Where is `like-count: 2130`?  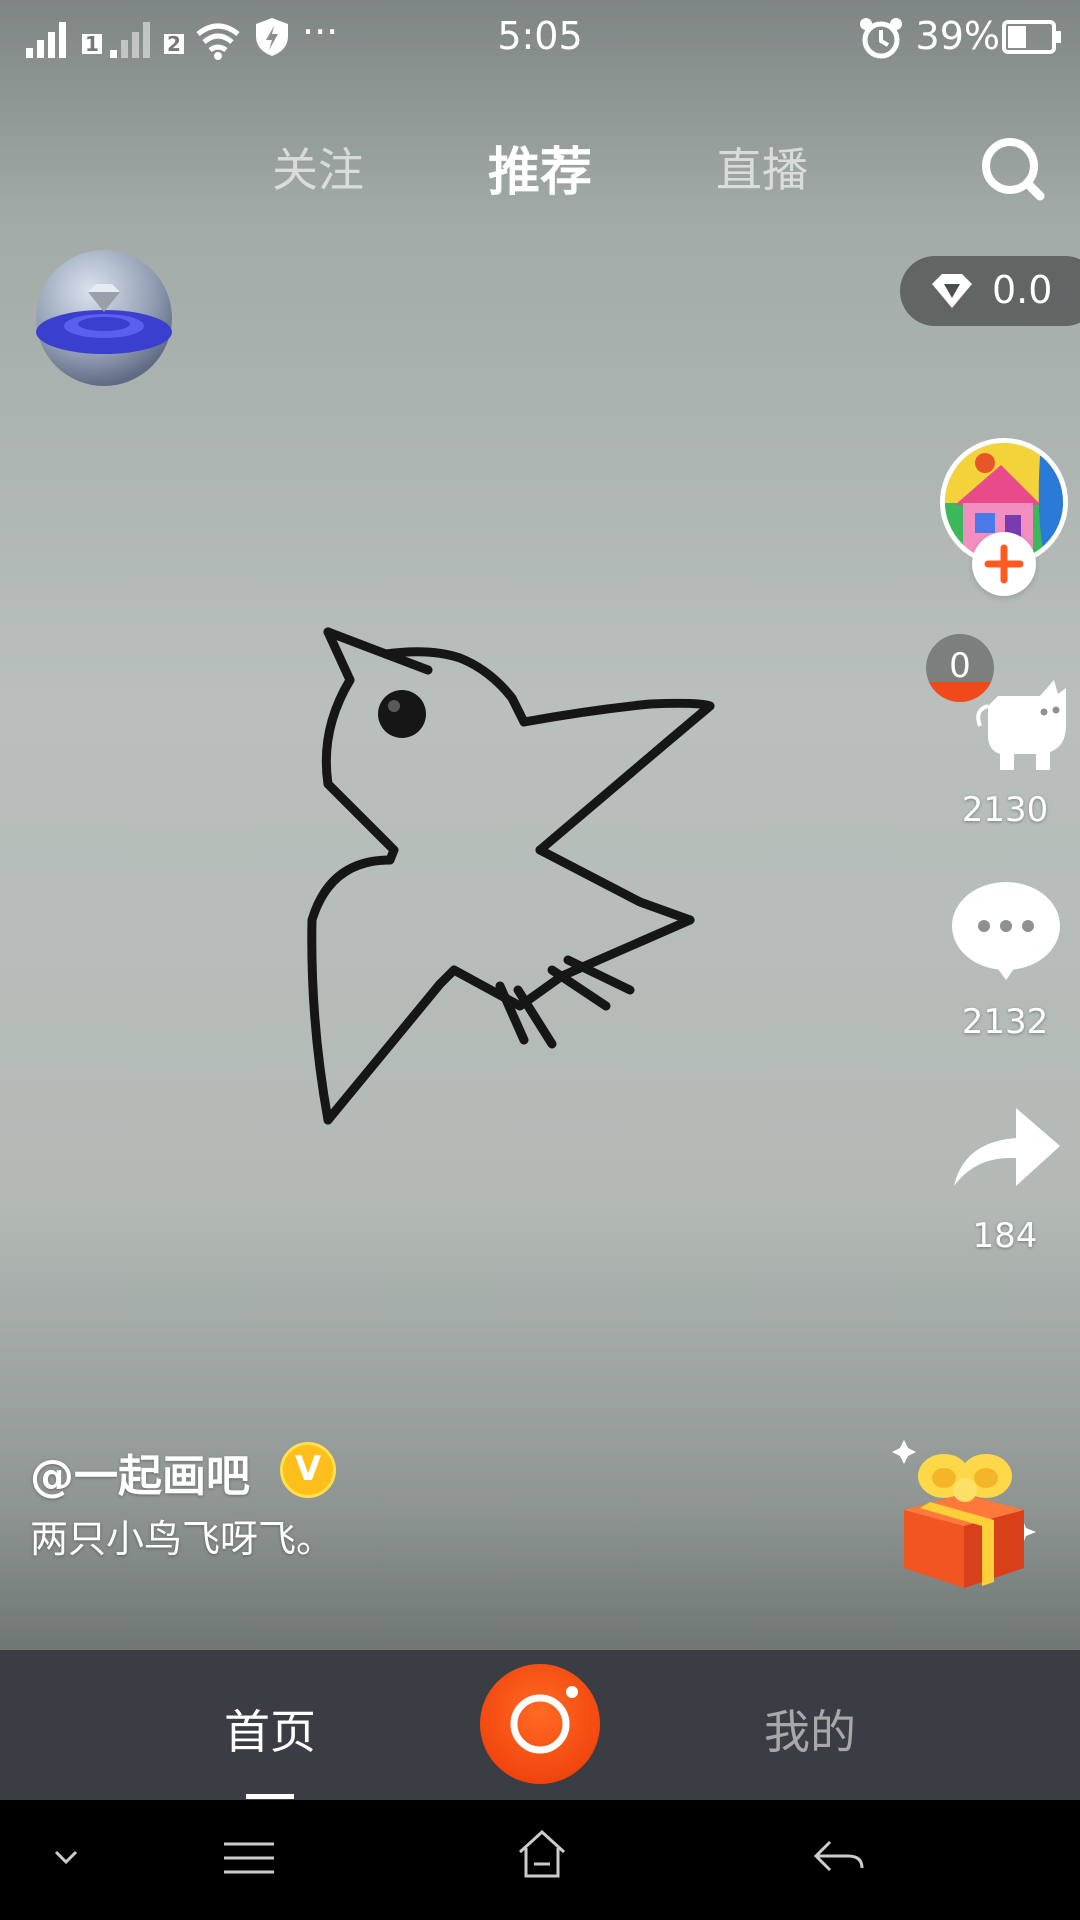 like-count: 2130 is located at coordinates (1005, 810).